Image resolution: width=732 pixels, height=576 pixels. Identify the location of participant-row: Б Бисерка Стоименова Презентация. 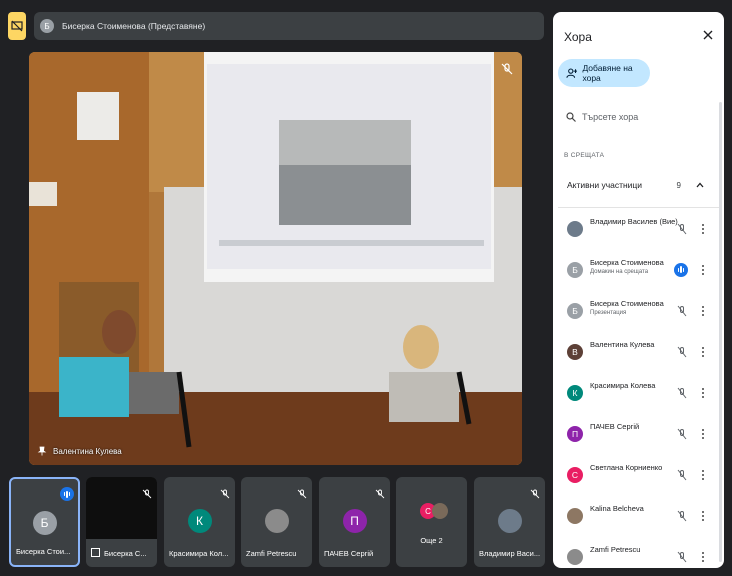
(638, 310).